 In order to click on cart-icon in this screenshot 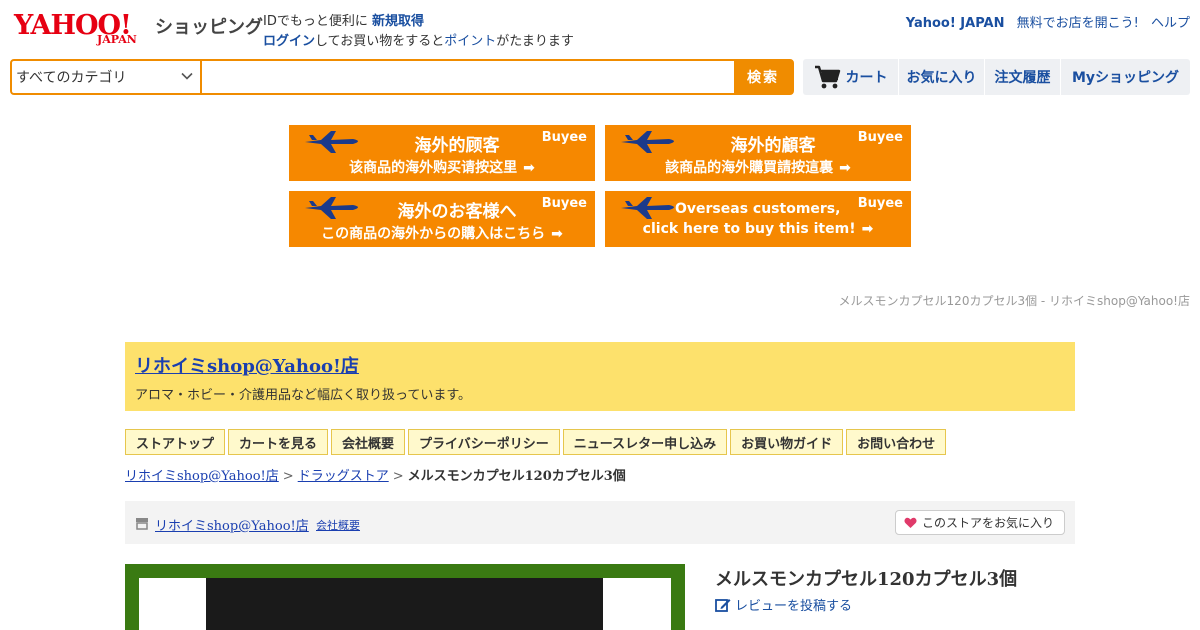, I will do `click(827, 77)`.